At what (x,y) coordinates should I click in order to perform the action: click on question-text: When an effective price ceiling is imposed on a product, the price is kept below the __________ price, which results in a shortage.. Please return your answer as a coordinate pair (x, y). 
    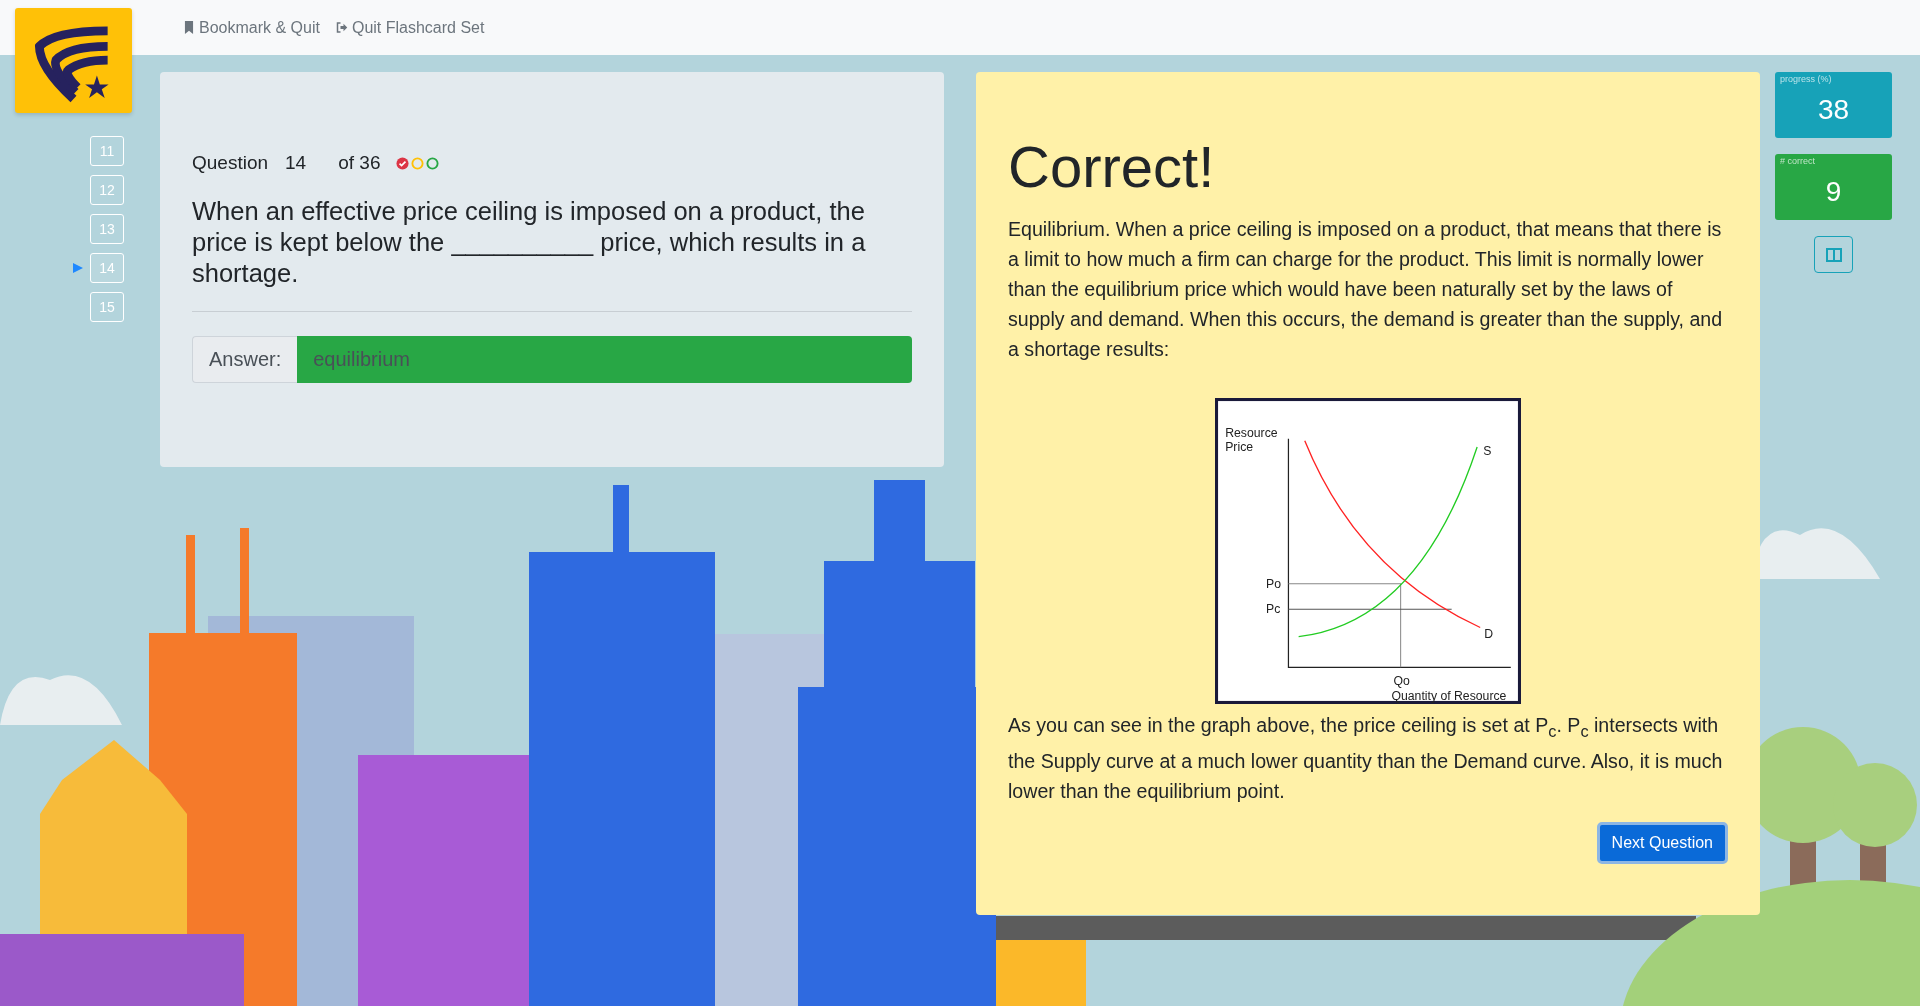
    Looking at the image, I should click on (529, 242).